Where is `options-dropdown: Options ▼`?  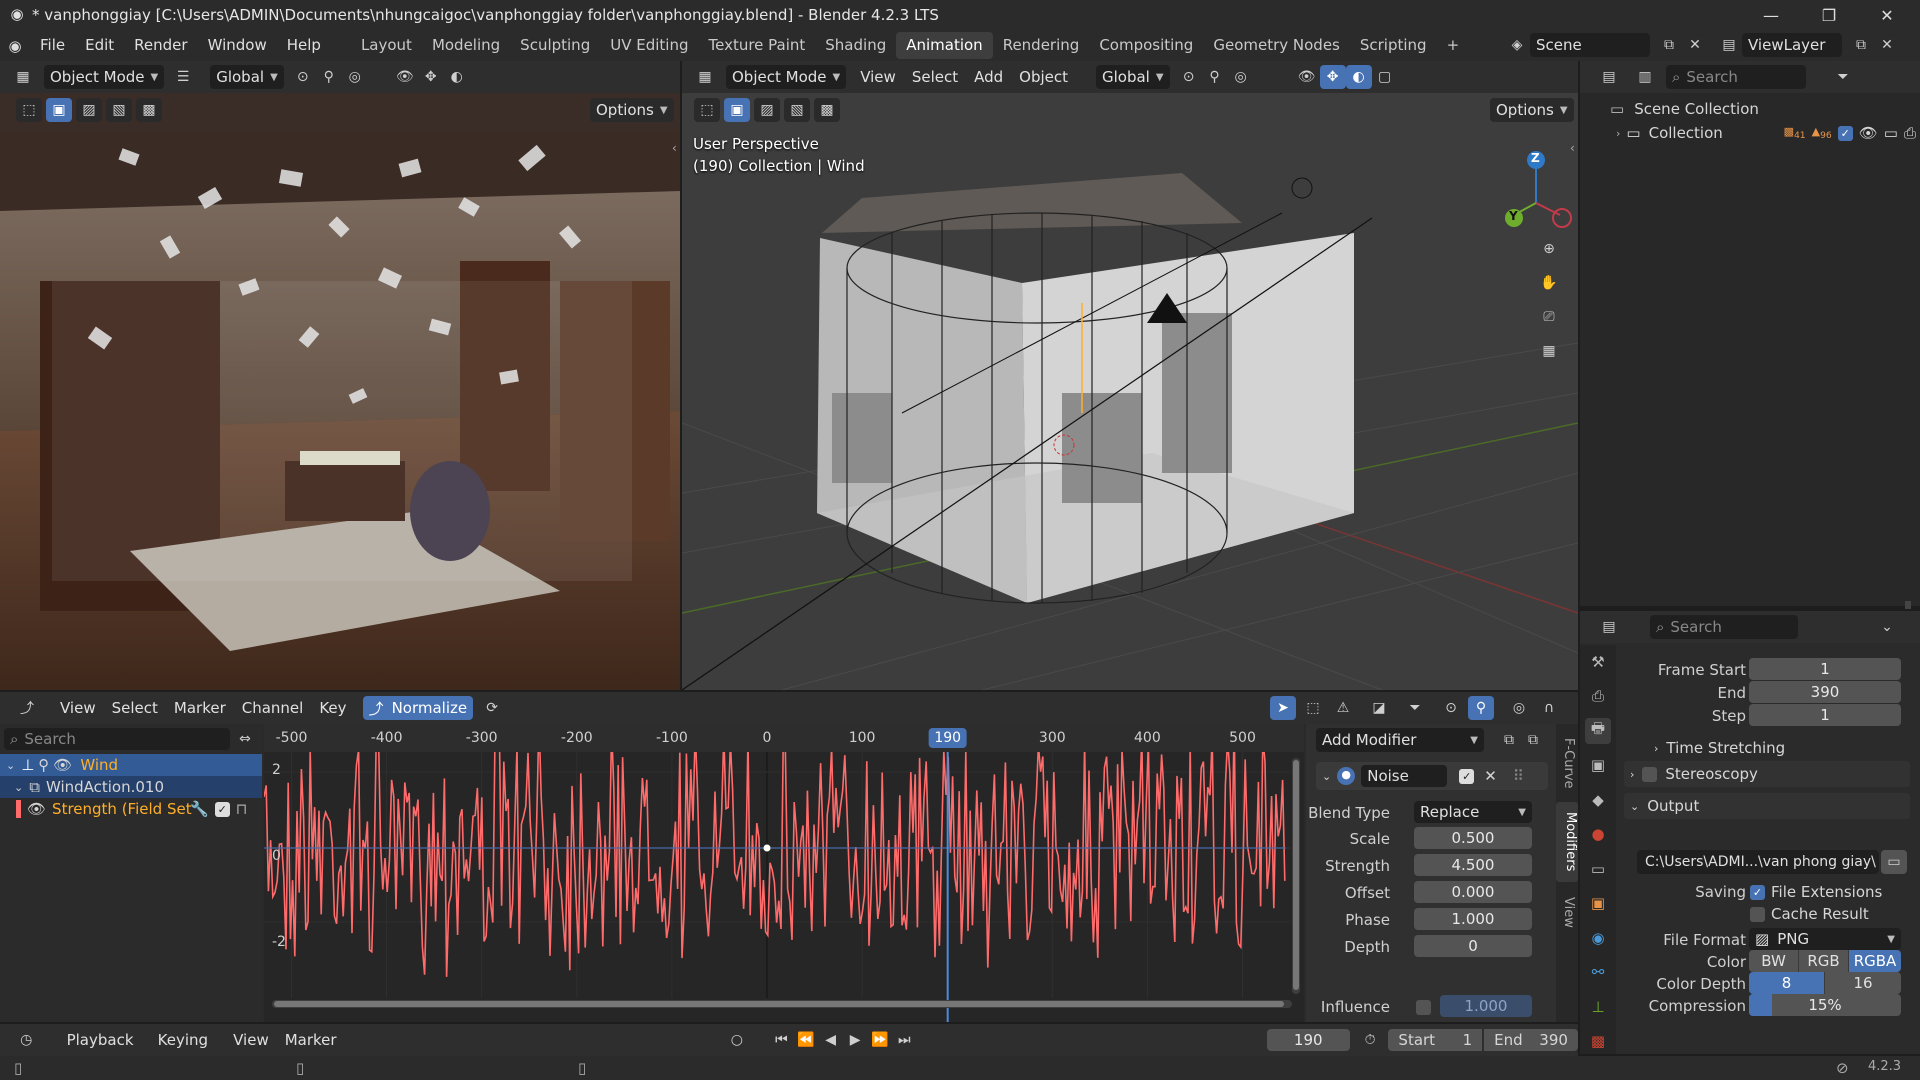
options-dropdown: Options ▼ is located at coordinates (632, 110).